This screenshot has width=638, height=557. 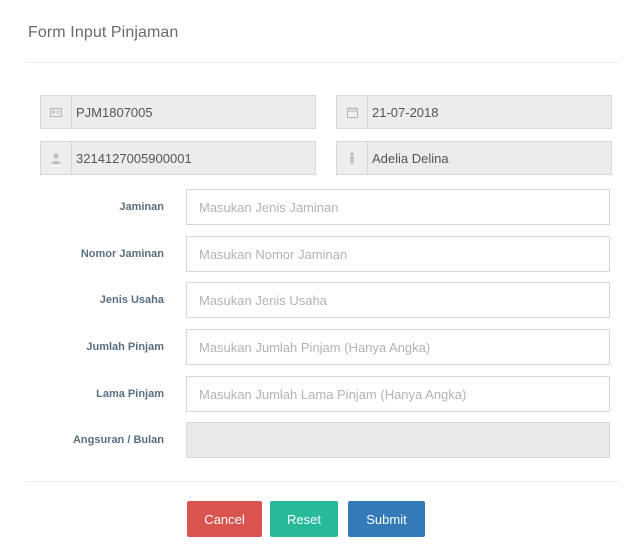 What do you see at coordinates (130, 394) in the screenshot?
I see `lama-pinjam-label: Lama Pinjam` at bounding box center [130, 394].